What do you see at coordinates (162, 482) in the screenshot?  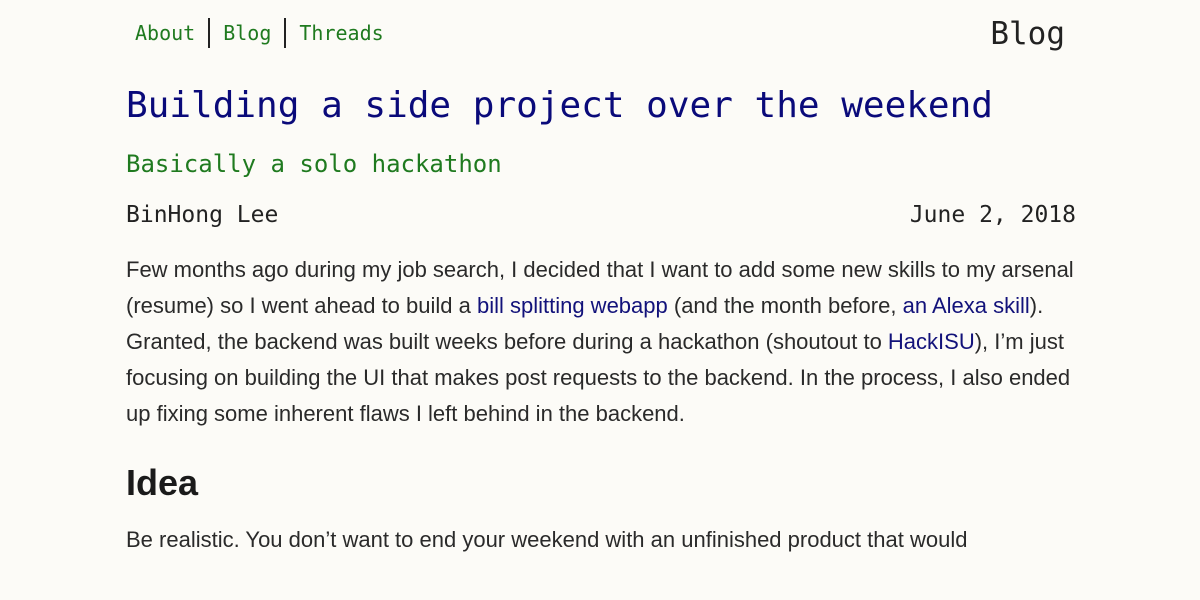 I see `idea-heading: Idea` at bounding box center [162, 482].